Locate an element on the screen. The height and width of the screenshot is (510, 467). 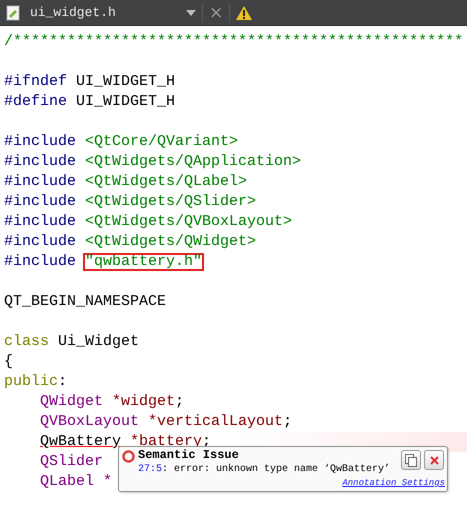
code-line: class Ui_Widget is located at coordinates (72, 342).